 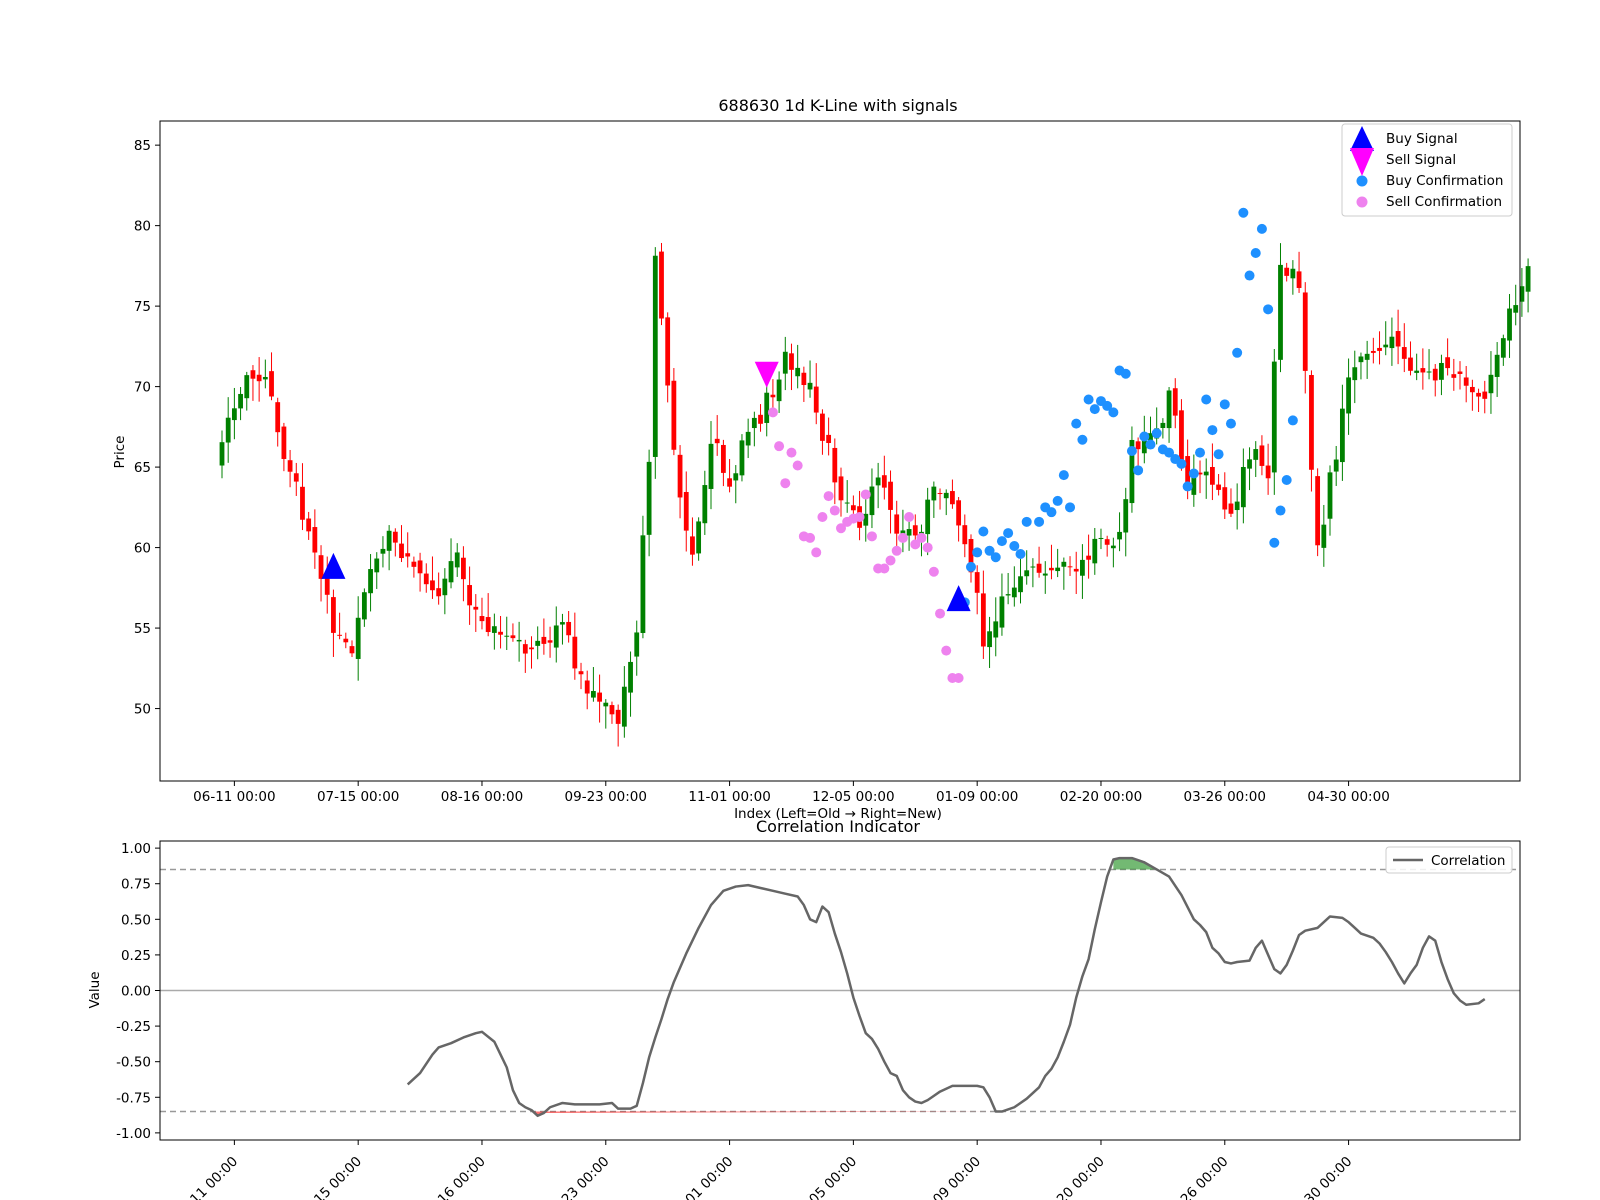 I want to click on kline-ytick-label: 65, so click(x=142, y=468).